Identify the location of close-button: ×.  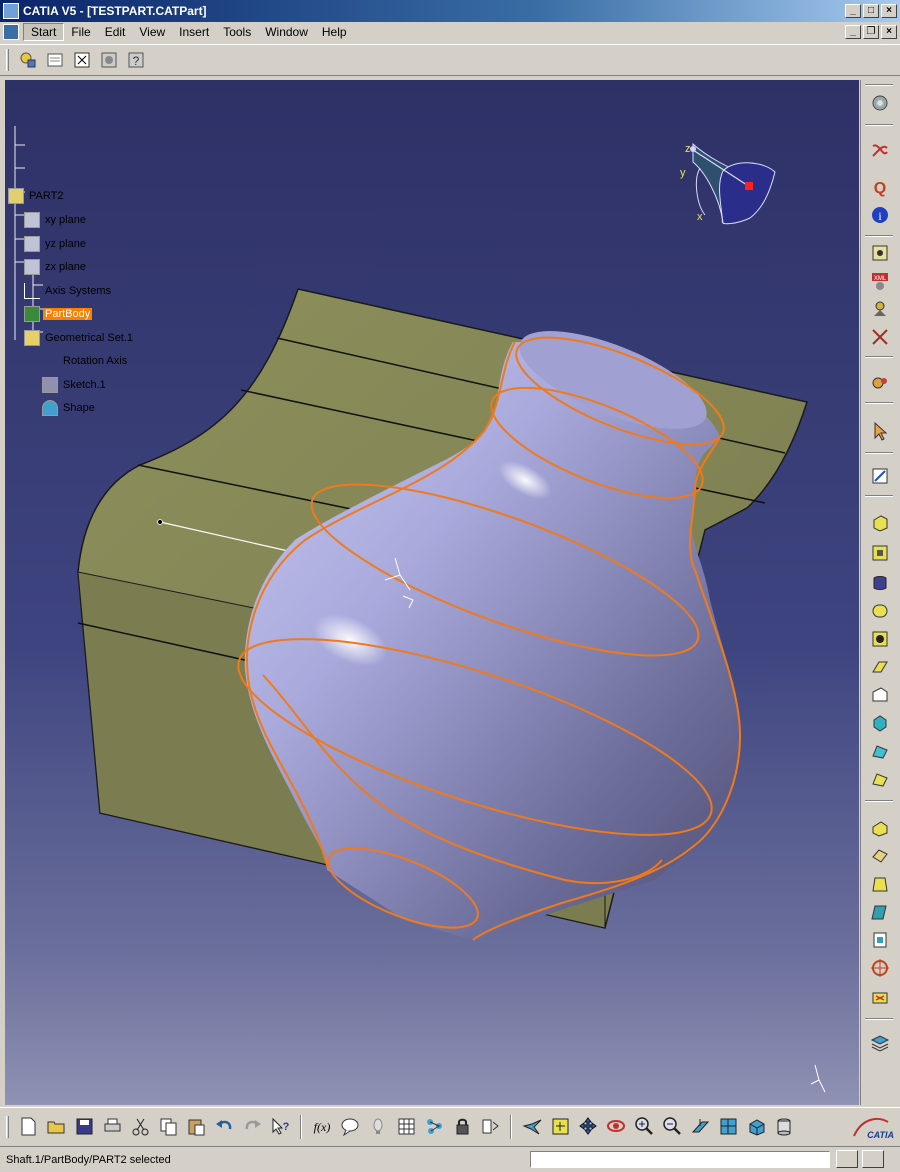
(889, 11).